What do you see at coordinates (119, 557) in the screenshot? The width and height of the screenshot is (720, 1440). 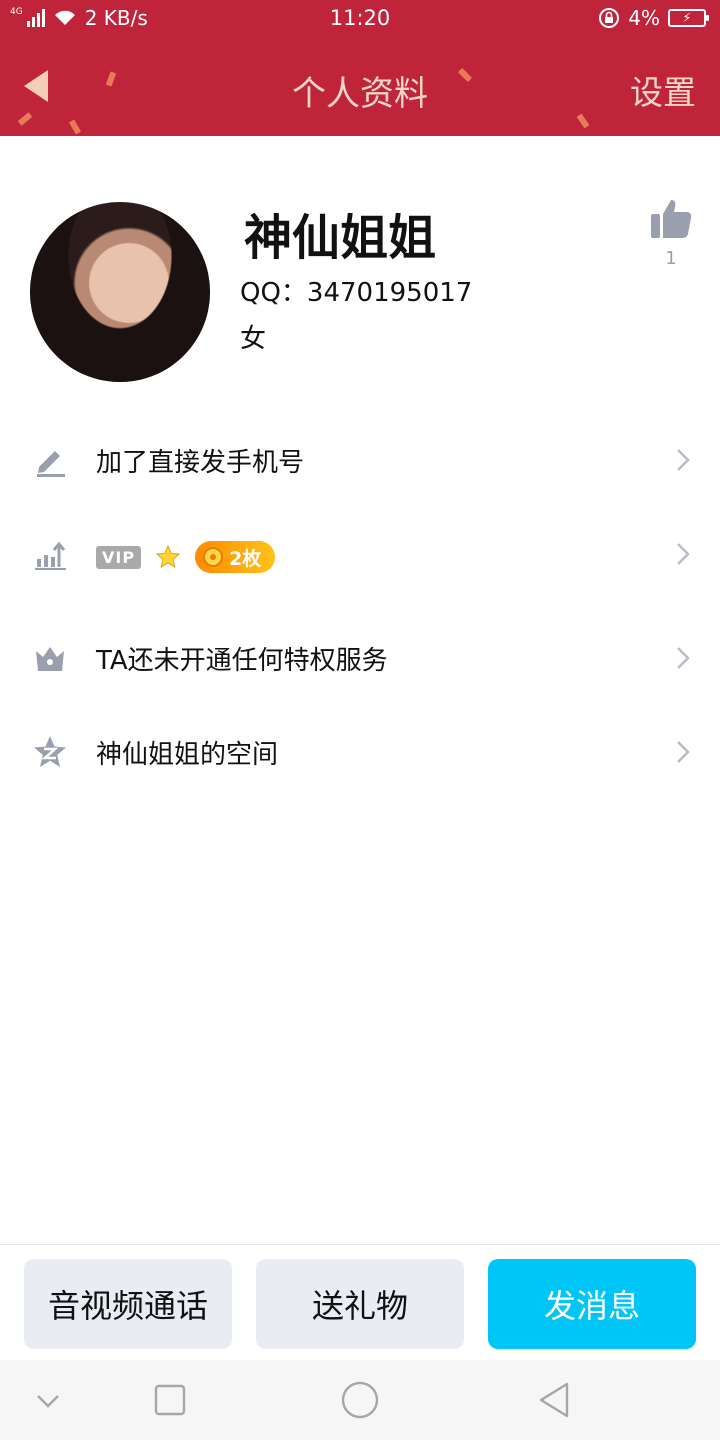 I see `vip-badge: VIP` at bounding box center [119, 557].